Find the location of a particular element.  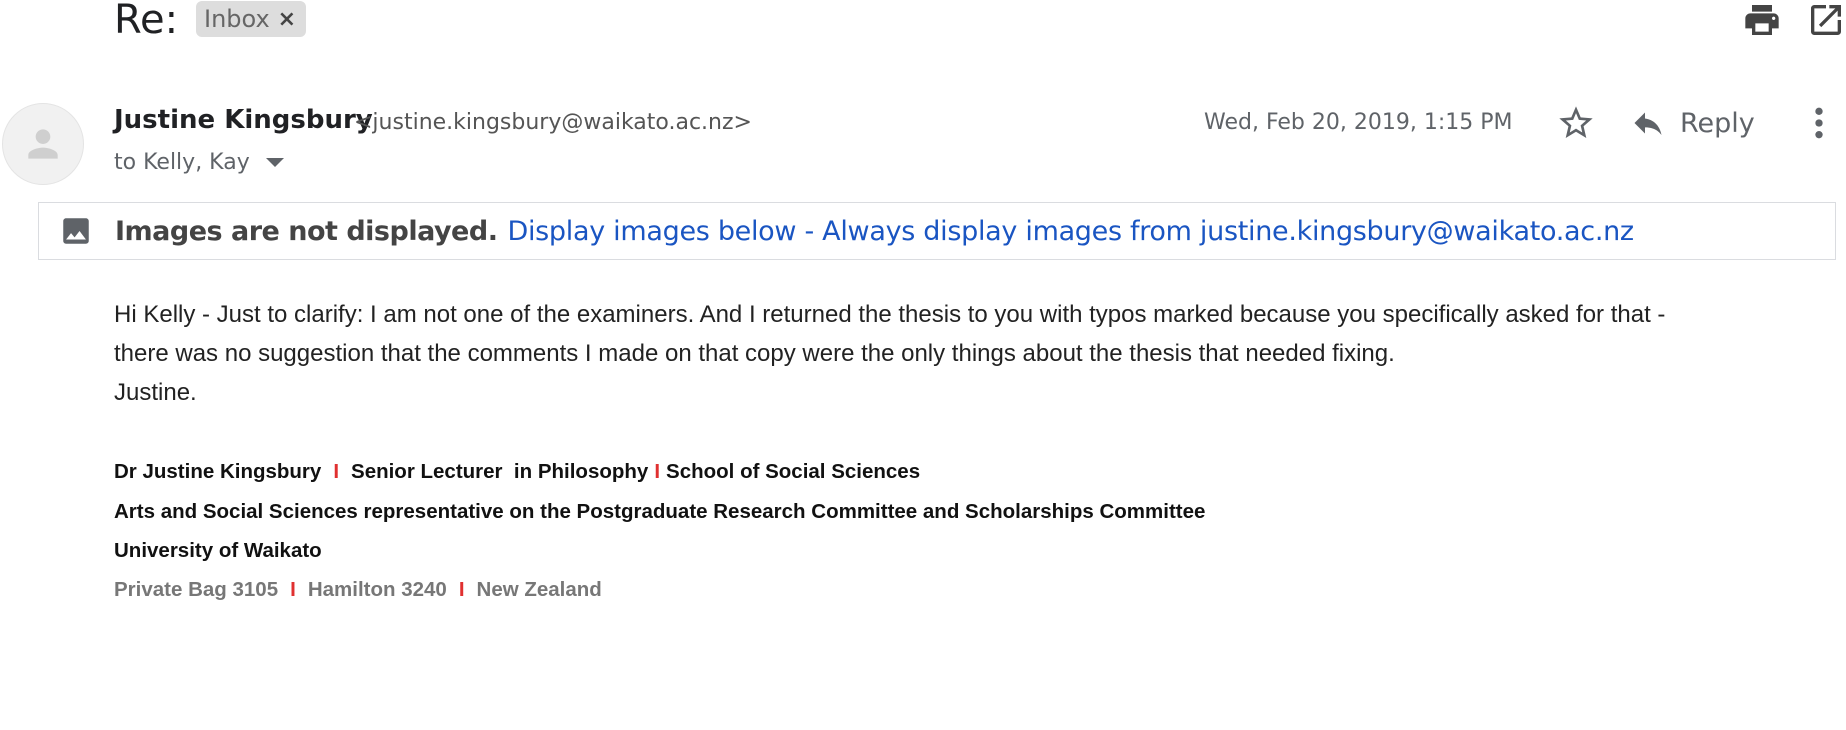

signature-school: School of Social Sciences is located at coordinates (793, 471).